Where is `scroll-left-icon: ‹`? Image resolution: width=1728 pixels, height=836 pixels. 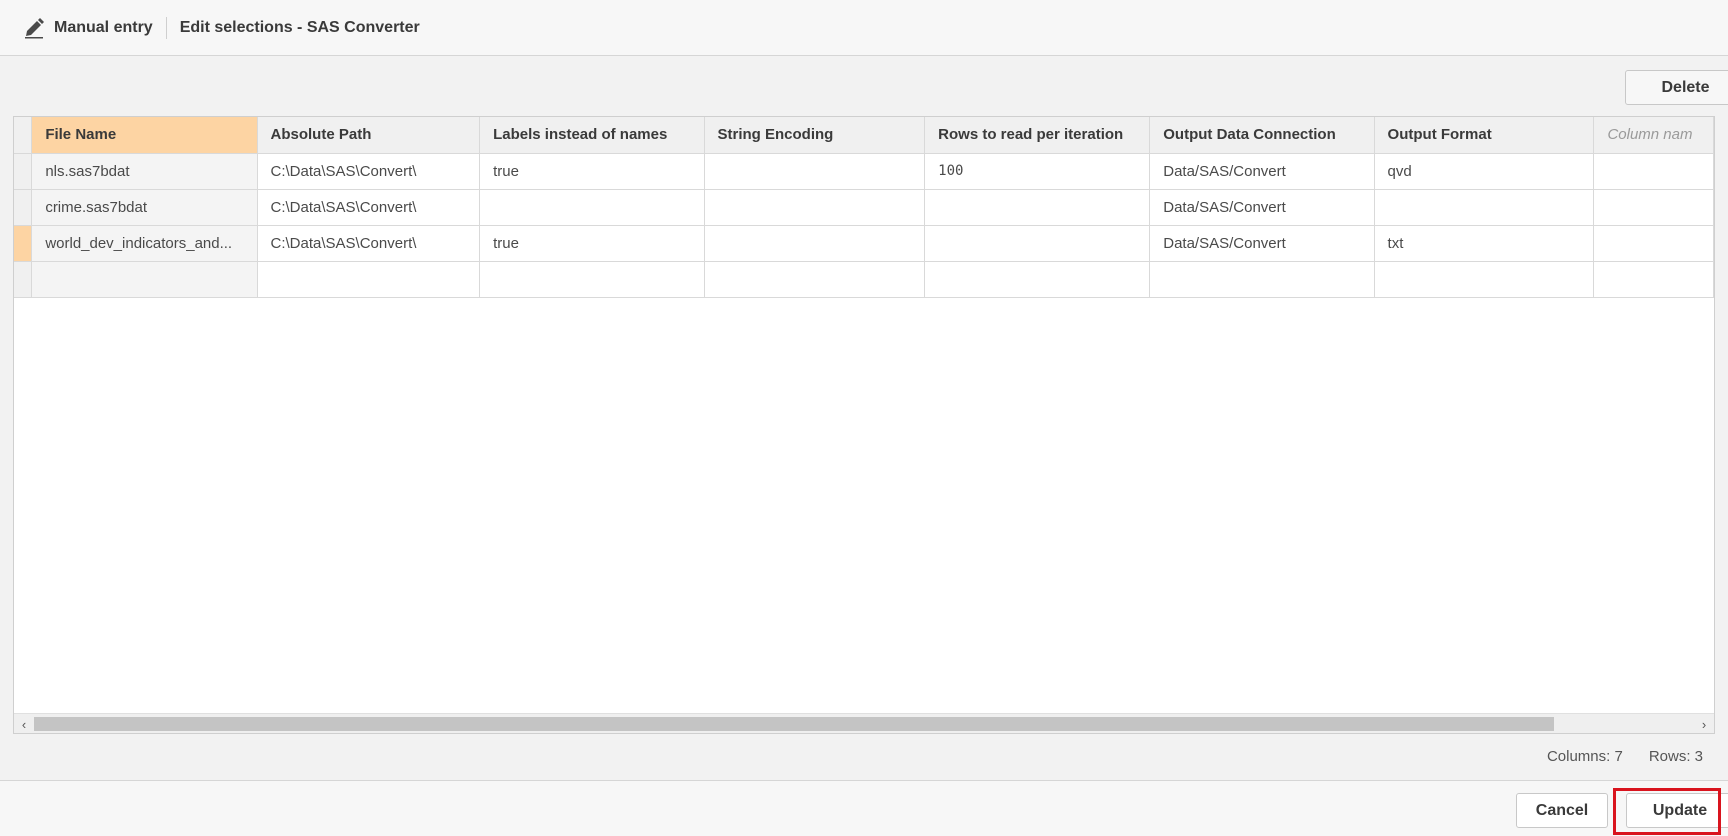
scroll-left-icon: ‹ is located at coordinates (24, 723).